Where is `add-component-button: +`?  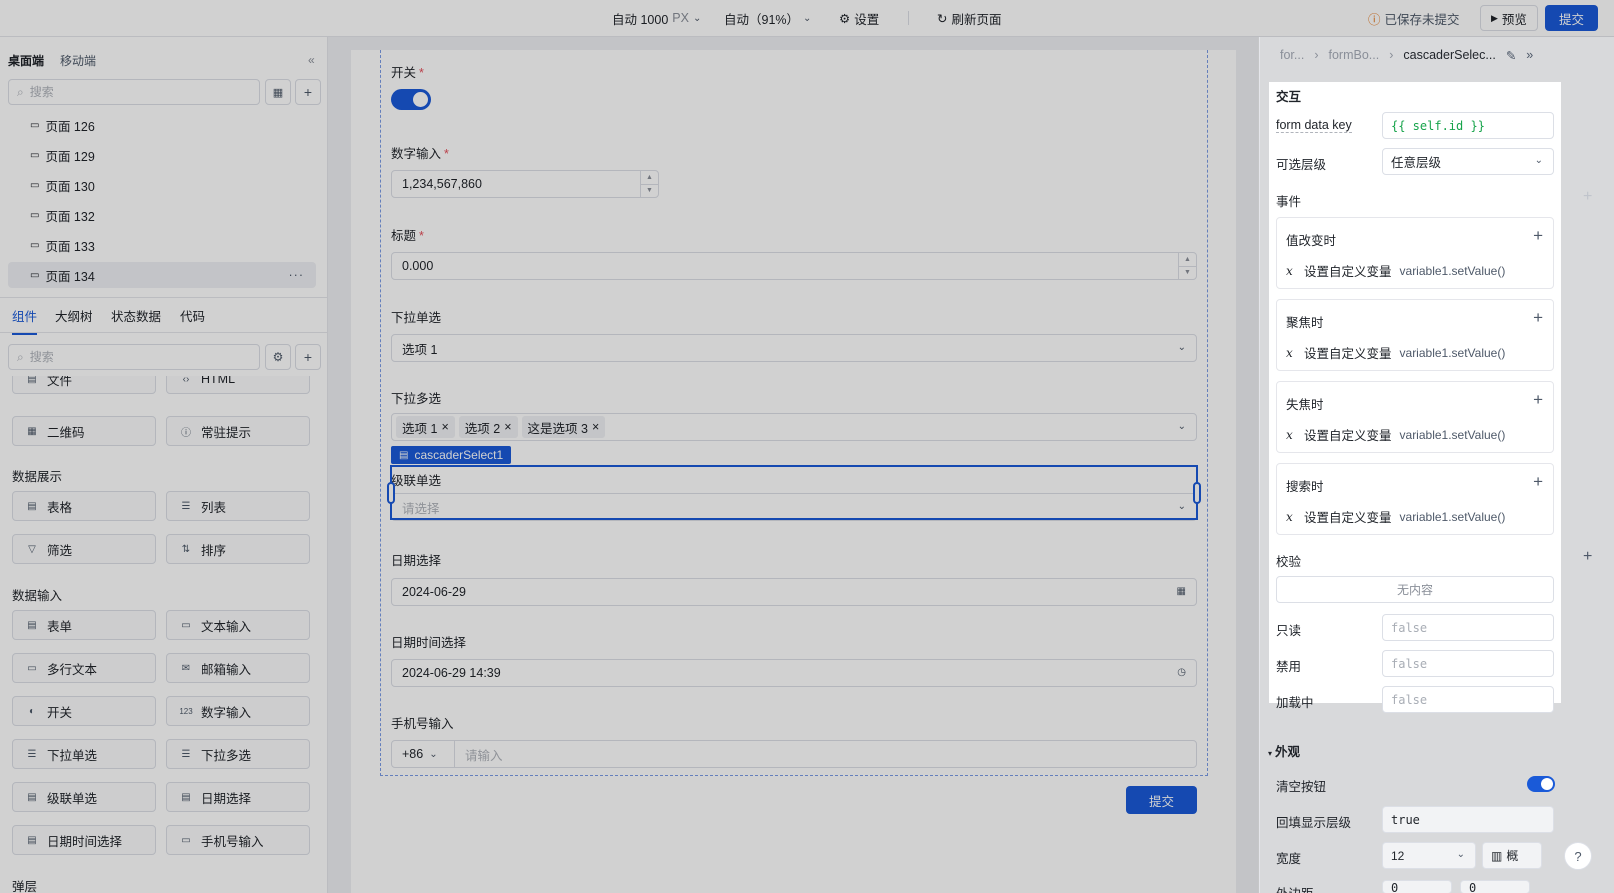 add-component-button: + is located at coordinates (308, 357).